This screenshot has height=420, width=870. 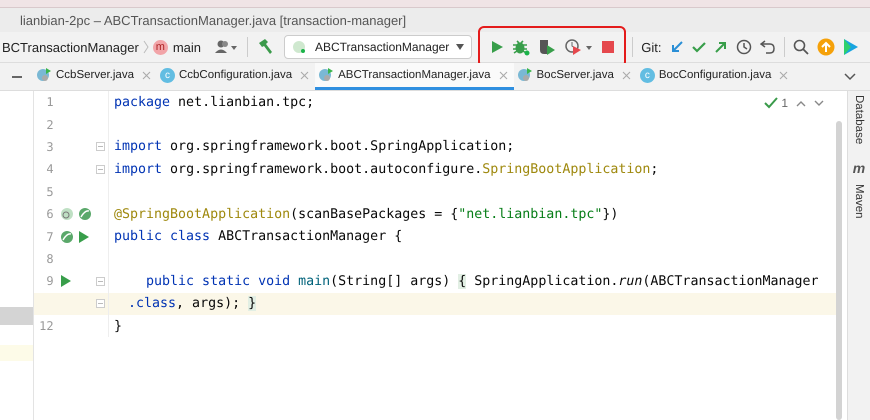 What do you see at coordinates (49, 259) in the screenshot?
I see `line-number: 8` at bounding box center [49, 259].